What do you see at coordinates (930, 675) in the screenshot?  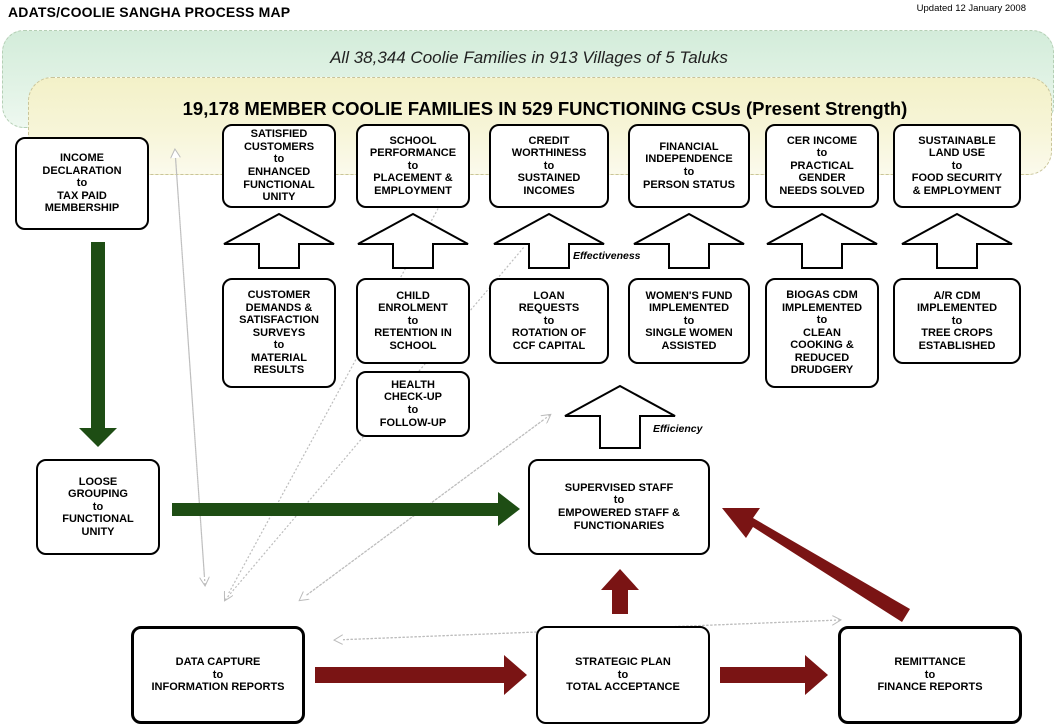 I see `remittance-box: REMITTANCE to FINANCE REPORTS` at bounding box center [930, 675].